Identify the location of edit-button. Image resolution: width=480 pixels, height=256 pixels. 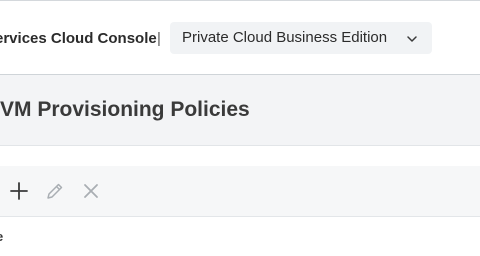
(55, 191).